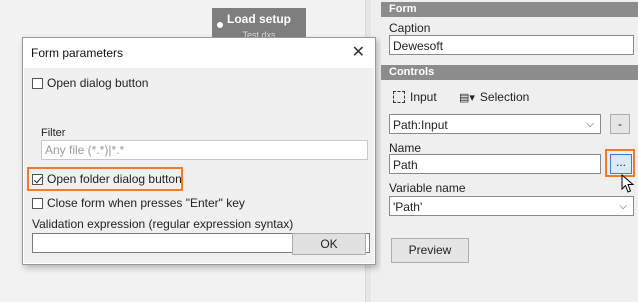 This screenshot has width=638, height=302. I want to click on open-dialog-button-checkbox, so click(37, 83).